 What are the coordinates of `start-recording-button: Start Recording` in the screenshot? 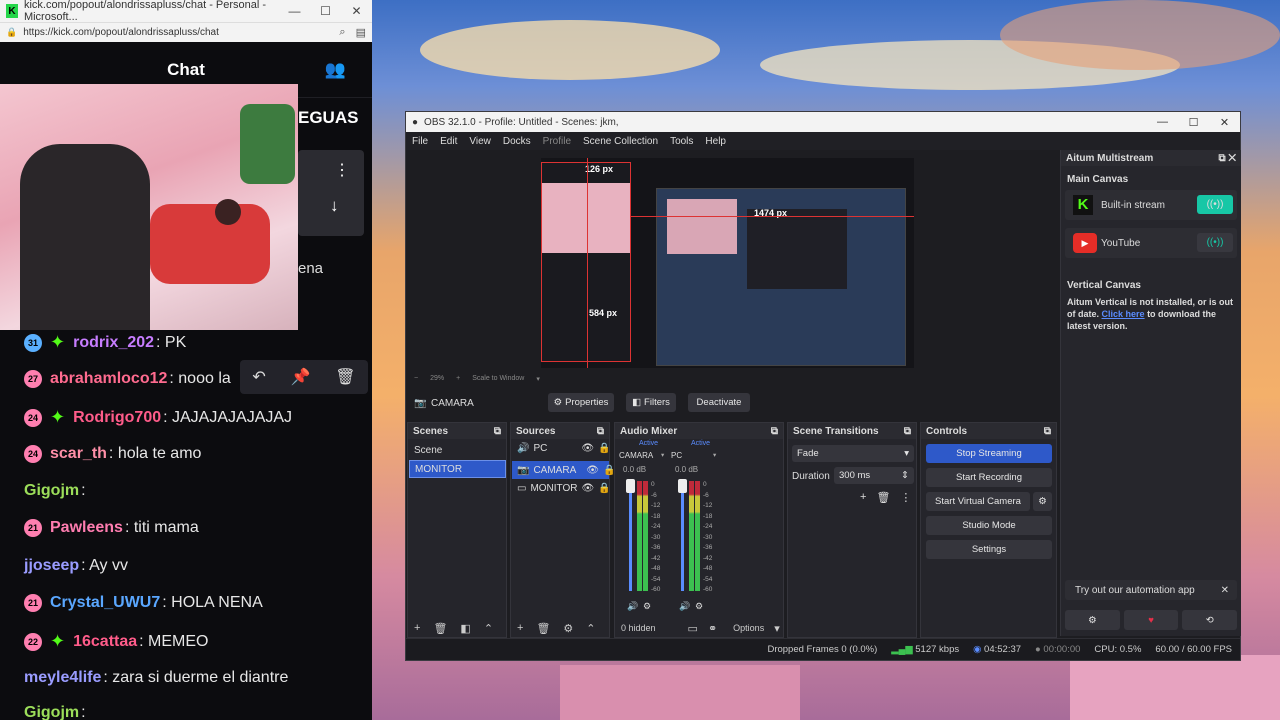 It's located at (989, 477).